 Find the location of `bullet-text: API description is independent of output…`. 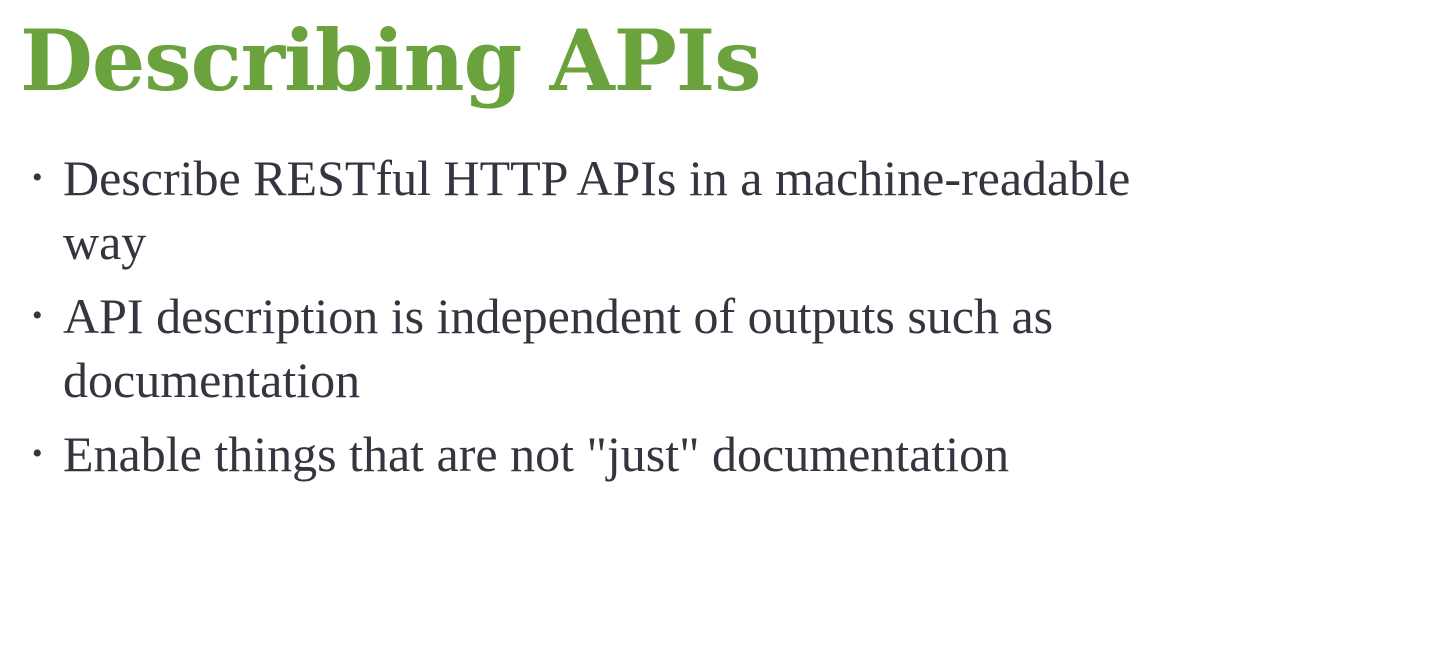

bullet-text: API description is independent of output… is located at coordinates (558, 348).